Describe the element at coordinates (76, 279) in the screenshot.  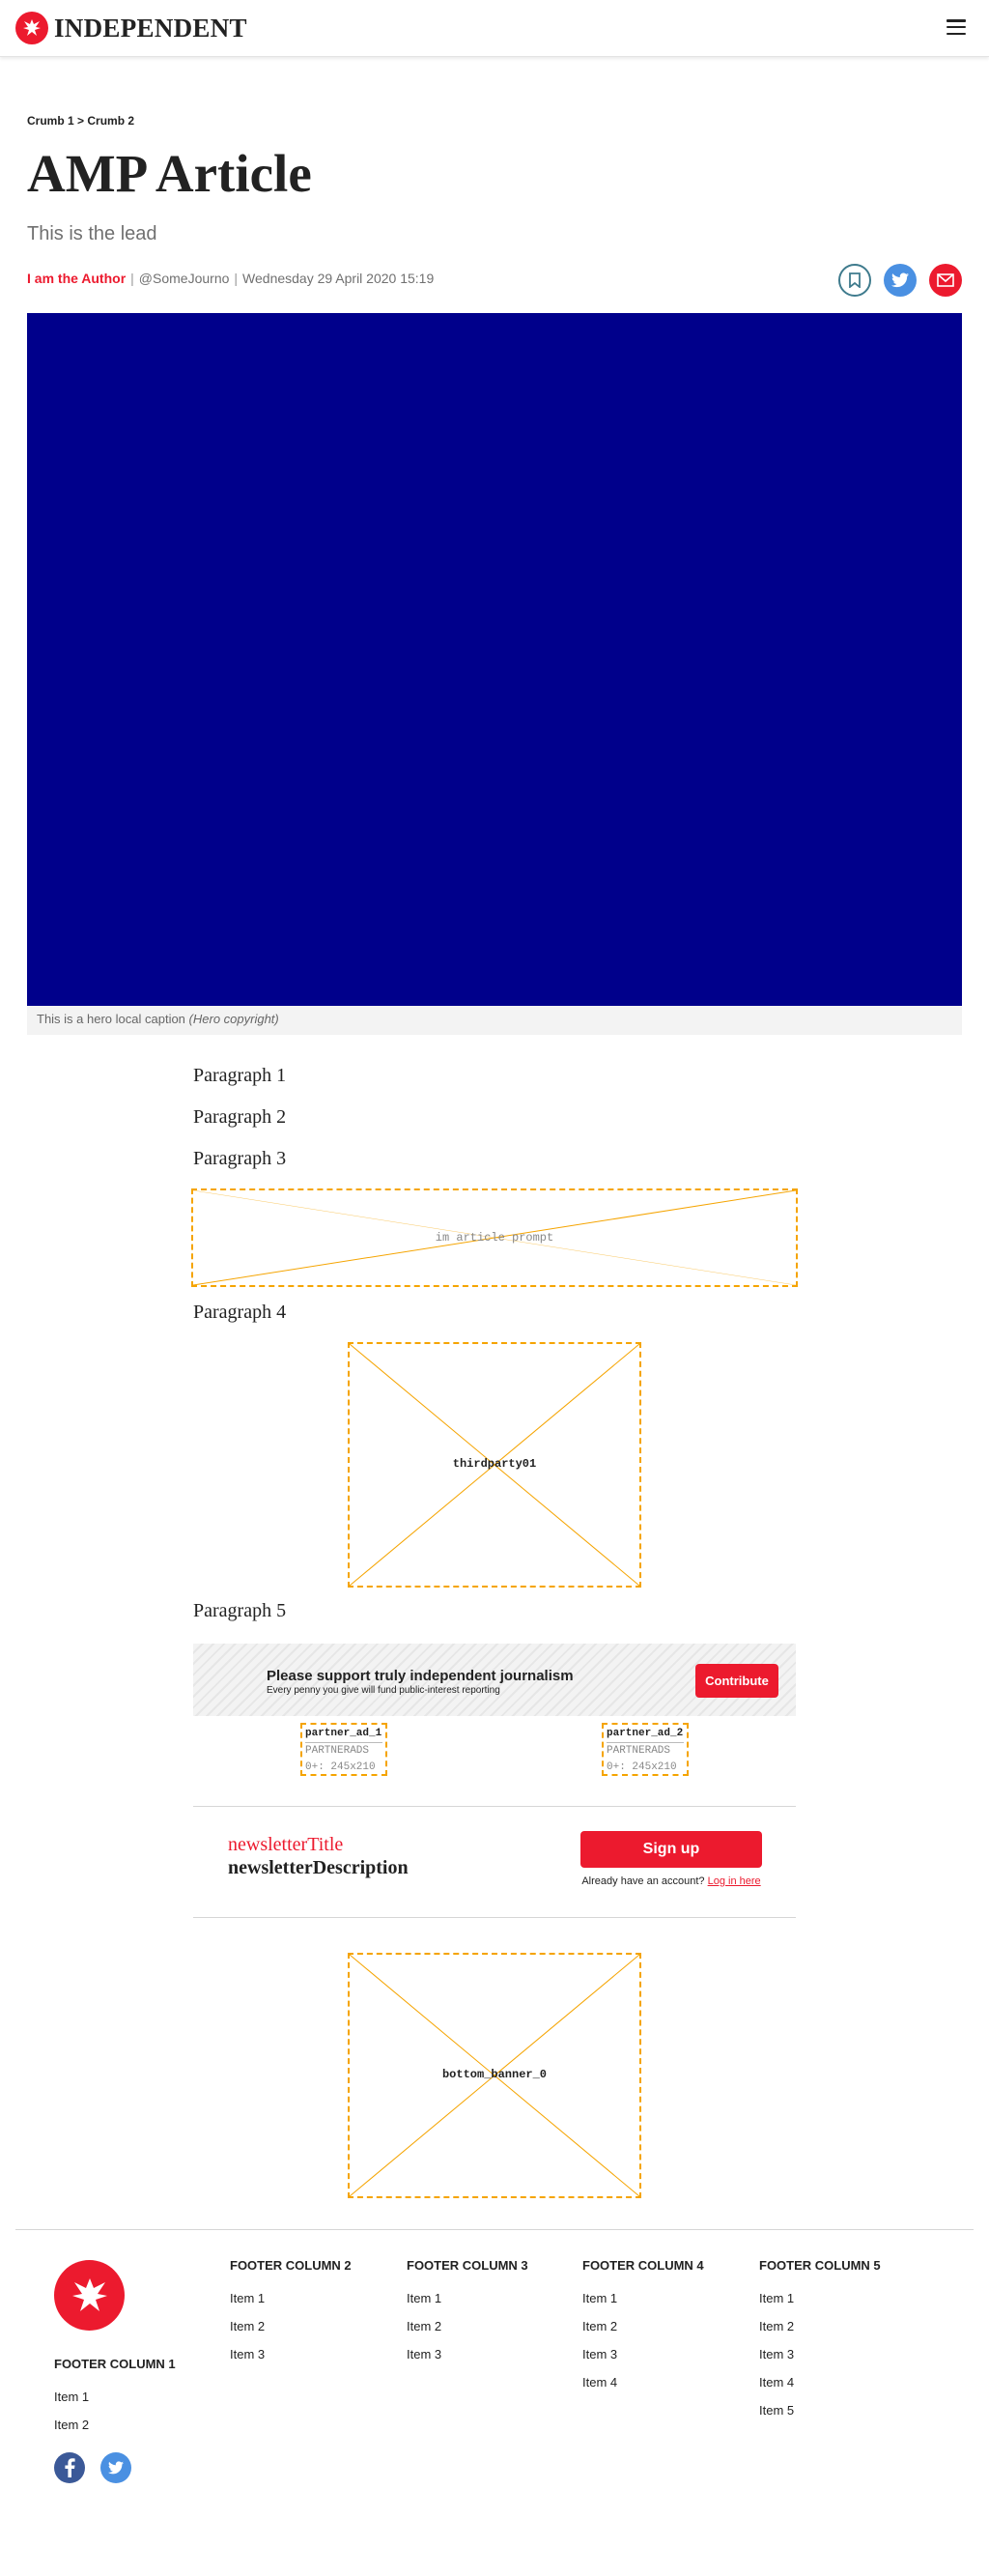
I see `author-link: I am the Author` at that location.